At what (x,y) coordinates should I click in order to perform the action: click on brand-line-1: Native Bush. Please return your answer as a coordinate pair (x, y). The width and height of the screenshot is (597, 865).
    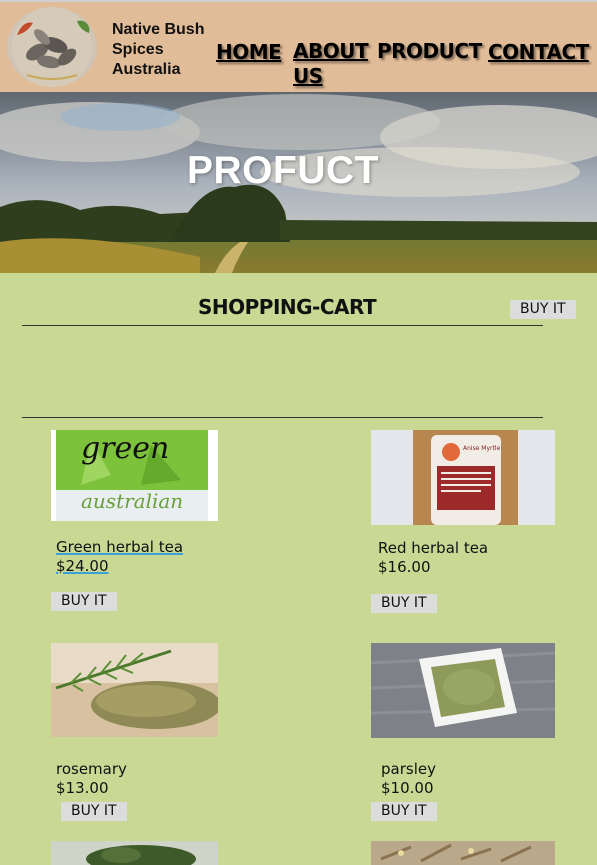
    Looking at the image, I should click on (158, 29).